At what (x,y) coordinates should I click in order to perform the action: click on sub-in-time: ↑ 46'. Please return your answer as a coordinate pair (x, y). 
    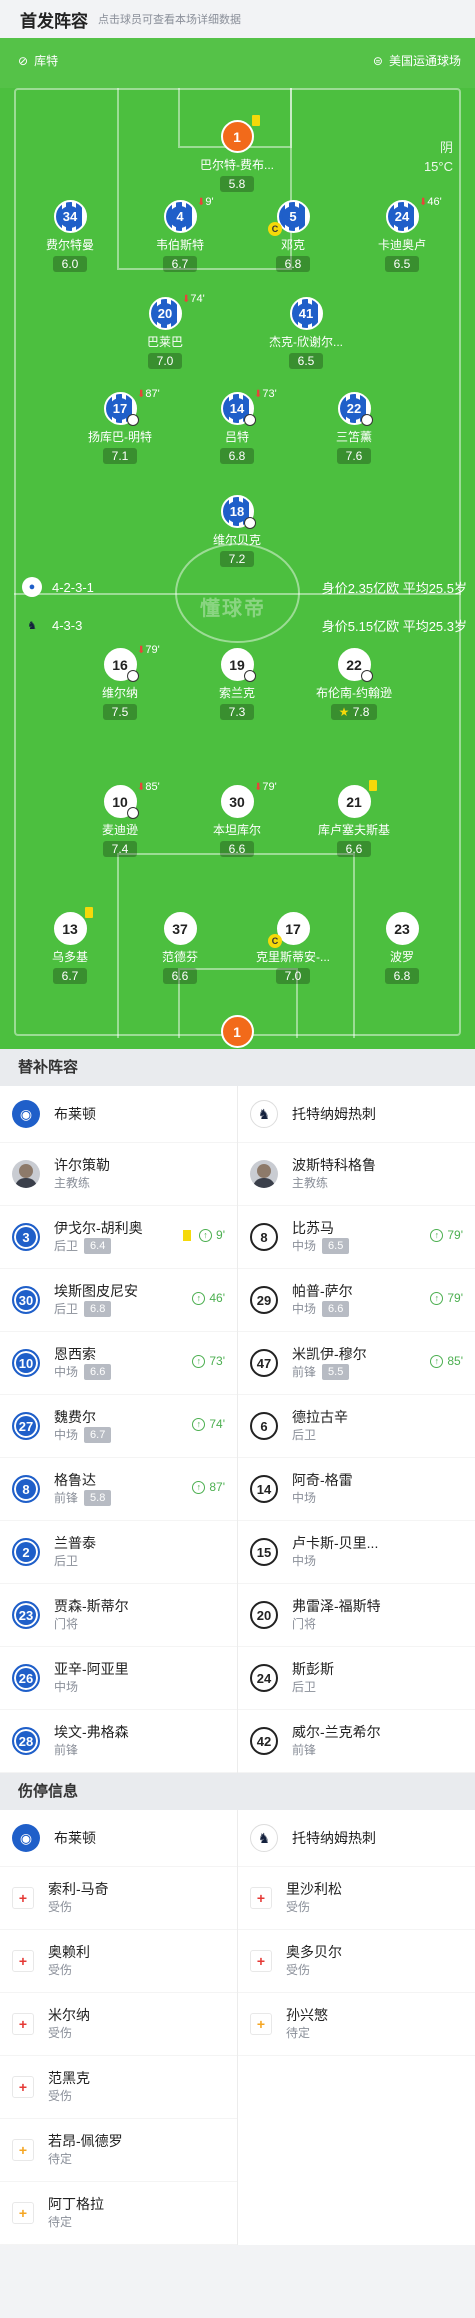
    Looking at the image, I should click on (208, 1298).